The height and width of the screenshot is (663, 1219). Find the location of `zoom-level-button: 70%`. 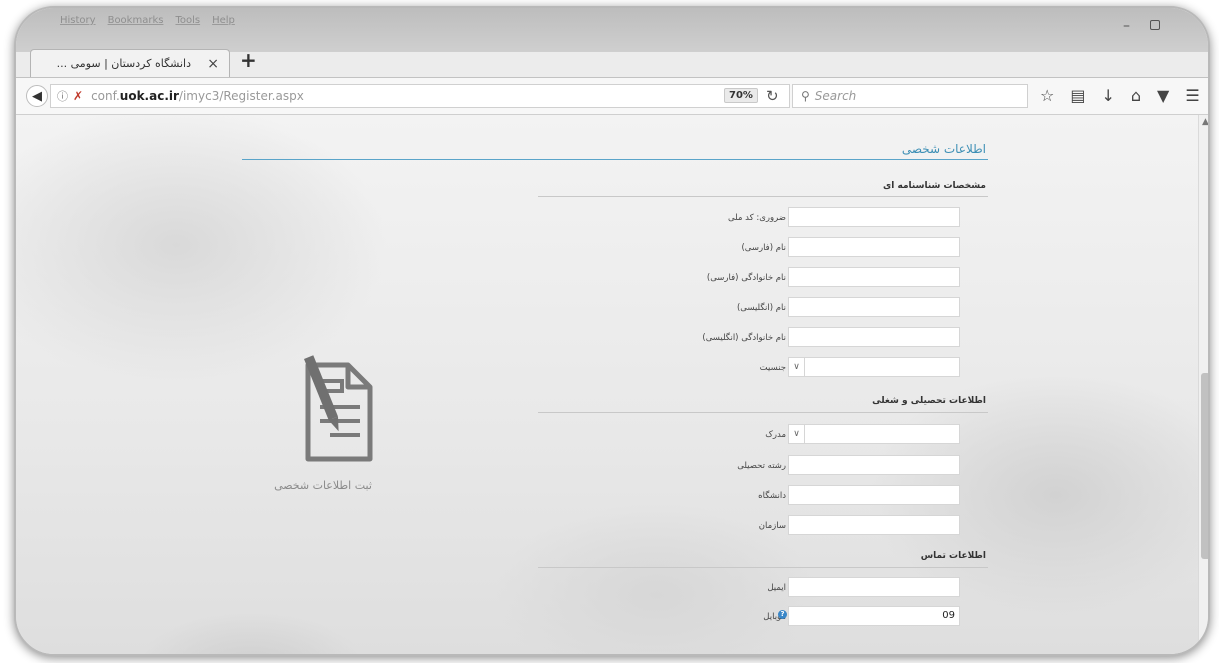

zoom-level-button: 70% is located at coordinates (741, 95).